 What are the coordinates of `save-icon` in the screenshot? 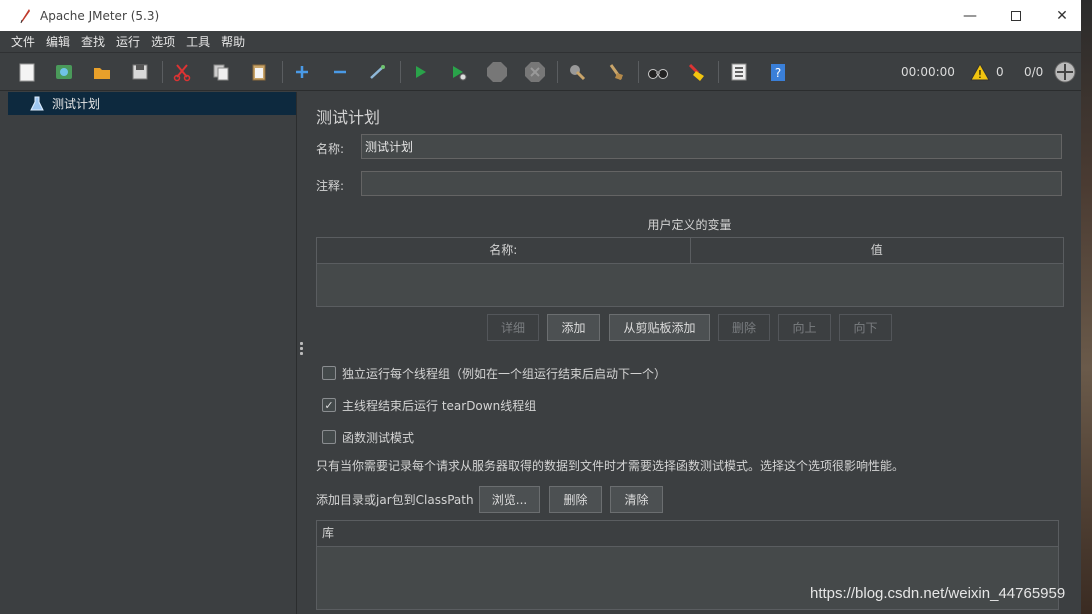 It's located at (140, 72).